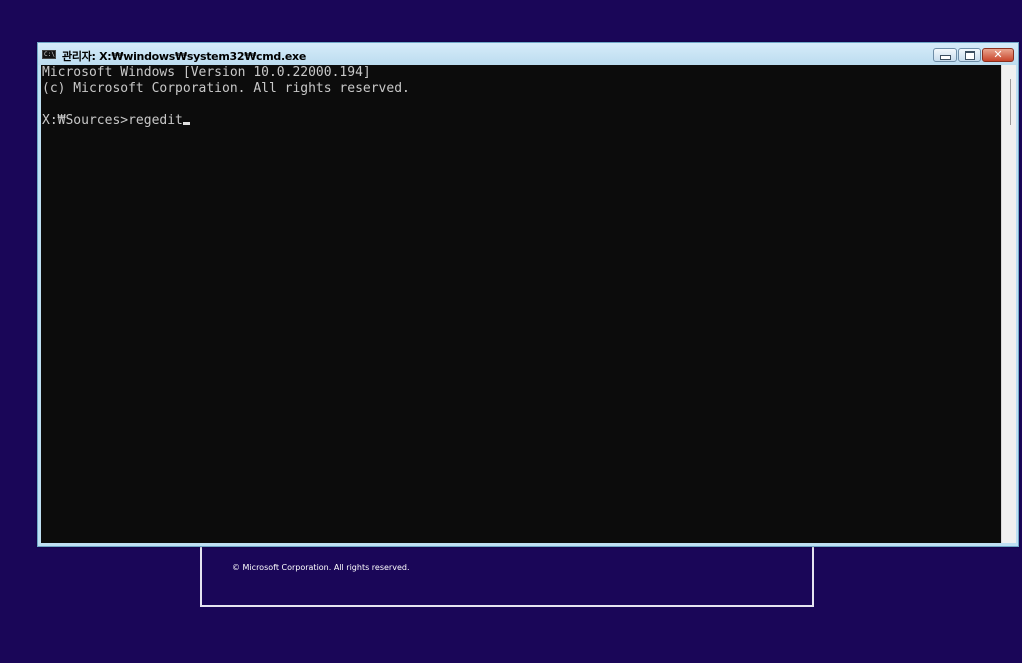 The width and height of the screenshot is (1022, 663). I want to click on console-icon: C:\, so click(49, 54).